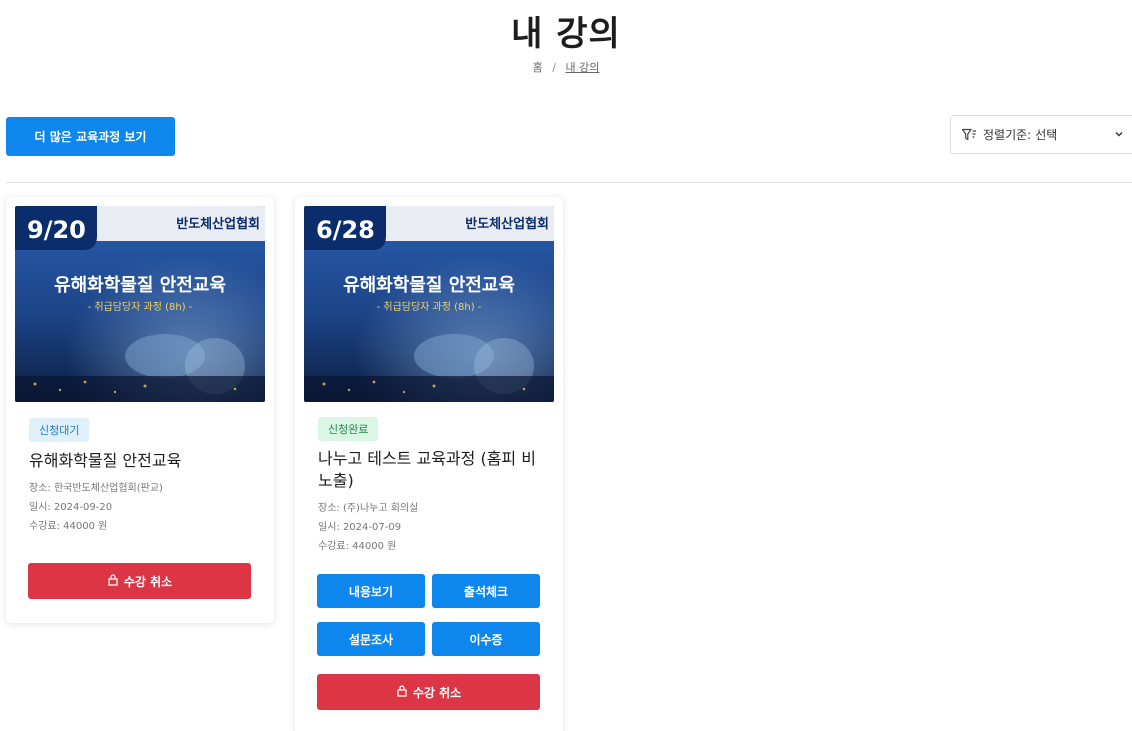 The image size is (1132, 731). I want to click on sort-select: 정렬기준: 선택, so click(1041, 134).